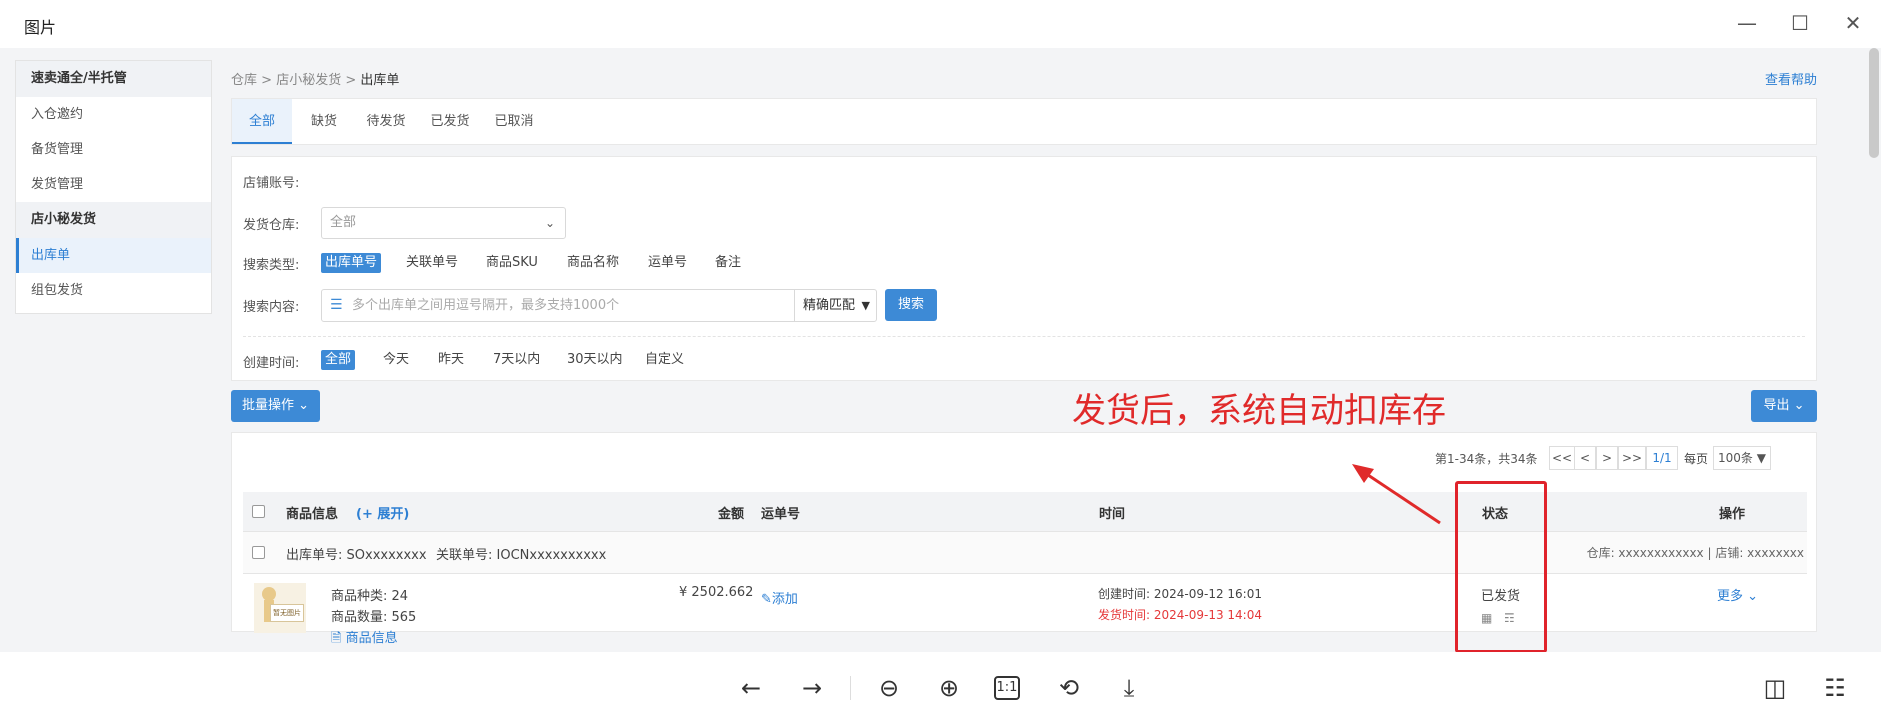  Describe the element at coordinates (443, 223) in the screenshot. I see `warehouse-select: 全部 ⌄` at that location.